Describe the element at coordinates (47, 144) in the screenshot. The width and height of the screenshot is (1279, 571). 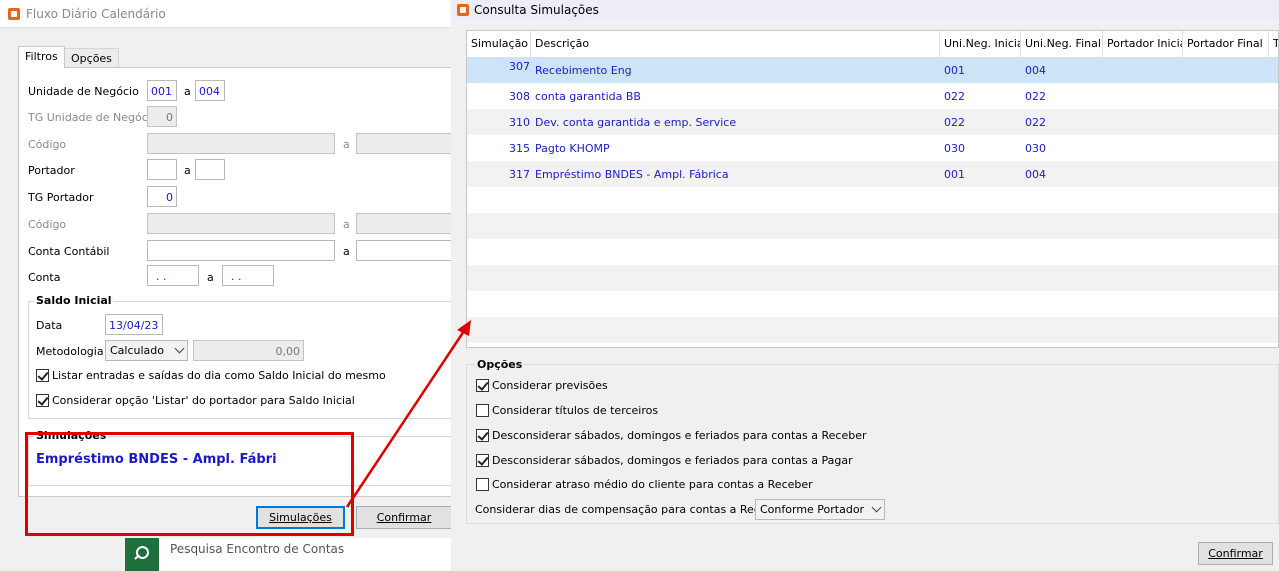
I see `codigo-label: Código` at that location.